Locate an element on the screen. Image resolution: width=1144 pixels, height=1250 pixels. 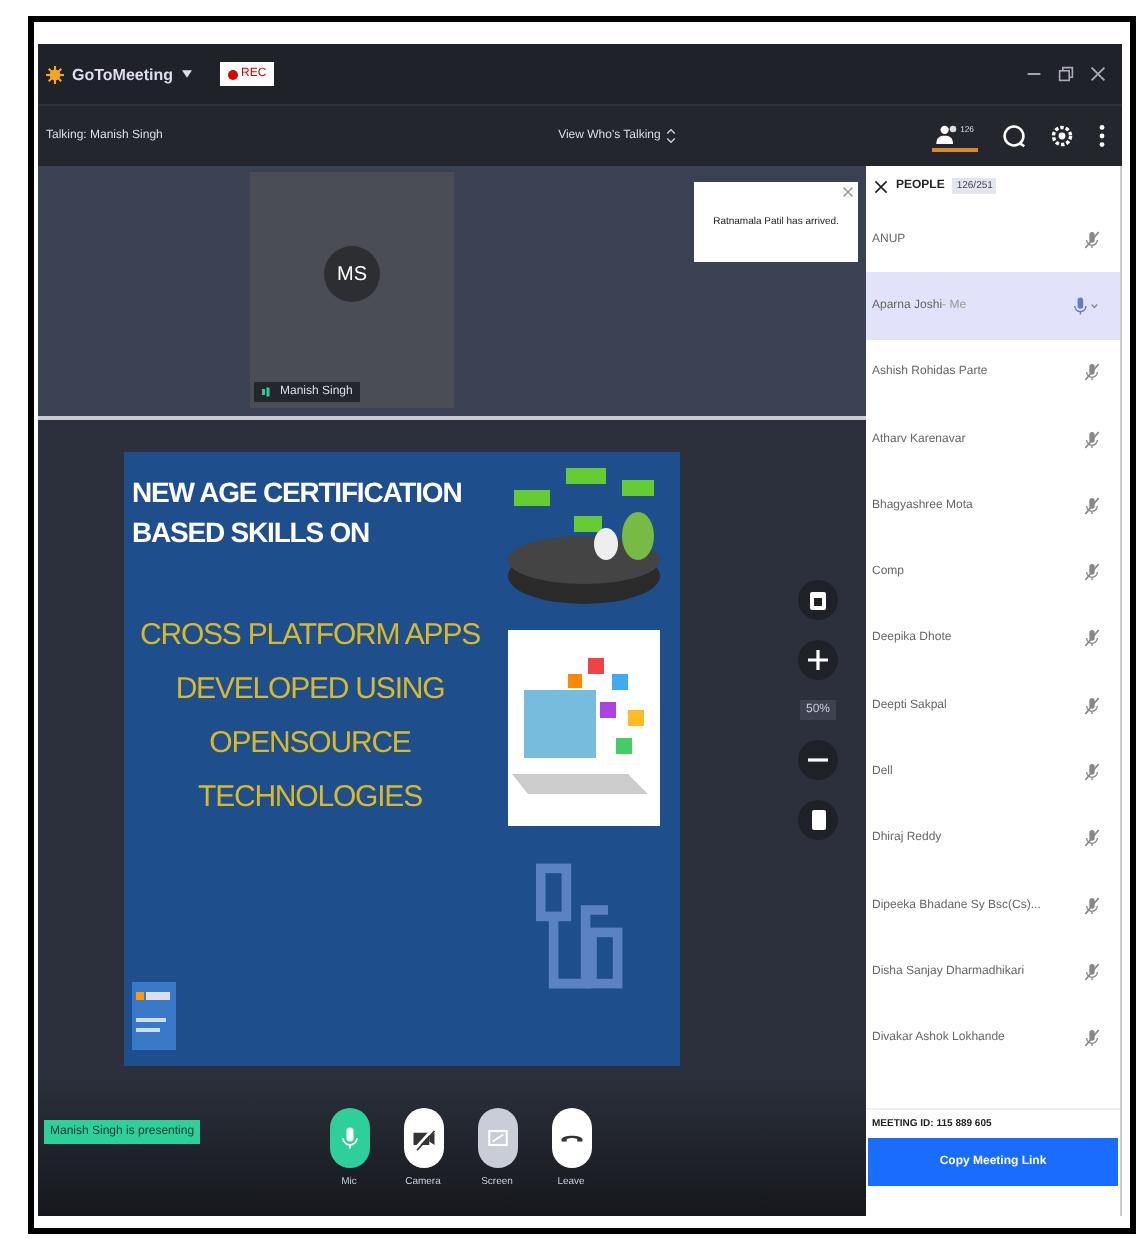
mic-icon is located at coordinates (1086, 305).